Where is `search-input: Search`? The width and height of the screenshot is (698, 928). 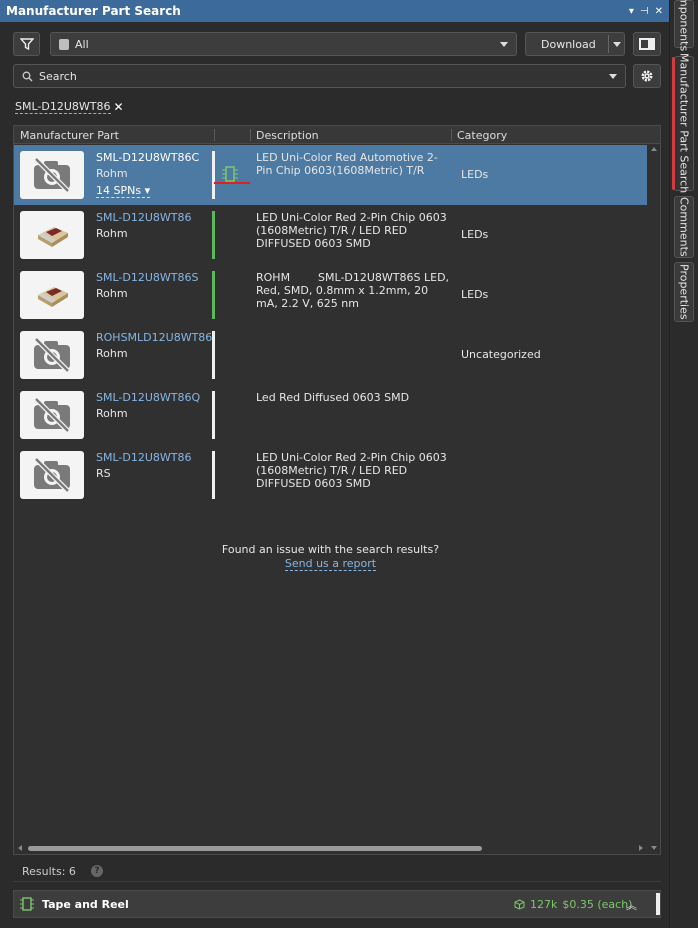
search-input: Search is located at coordinates (319, 76).